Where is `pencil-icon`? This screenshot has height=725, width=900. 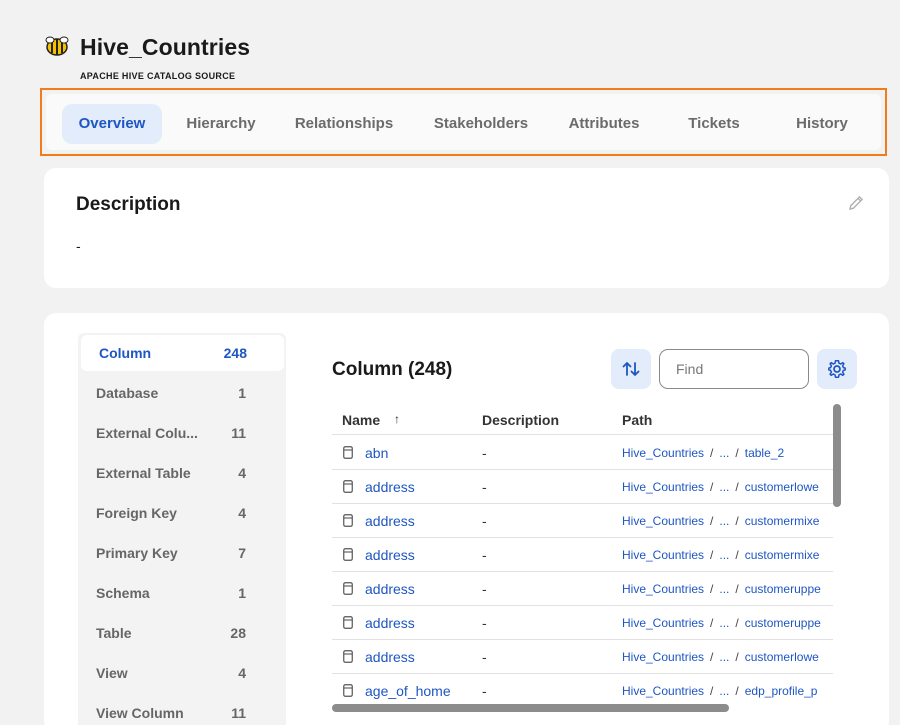
pencil-icon is located at coordinates (856, 203).